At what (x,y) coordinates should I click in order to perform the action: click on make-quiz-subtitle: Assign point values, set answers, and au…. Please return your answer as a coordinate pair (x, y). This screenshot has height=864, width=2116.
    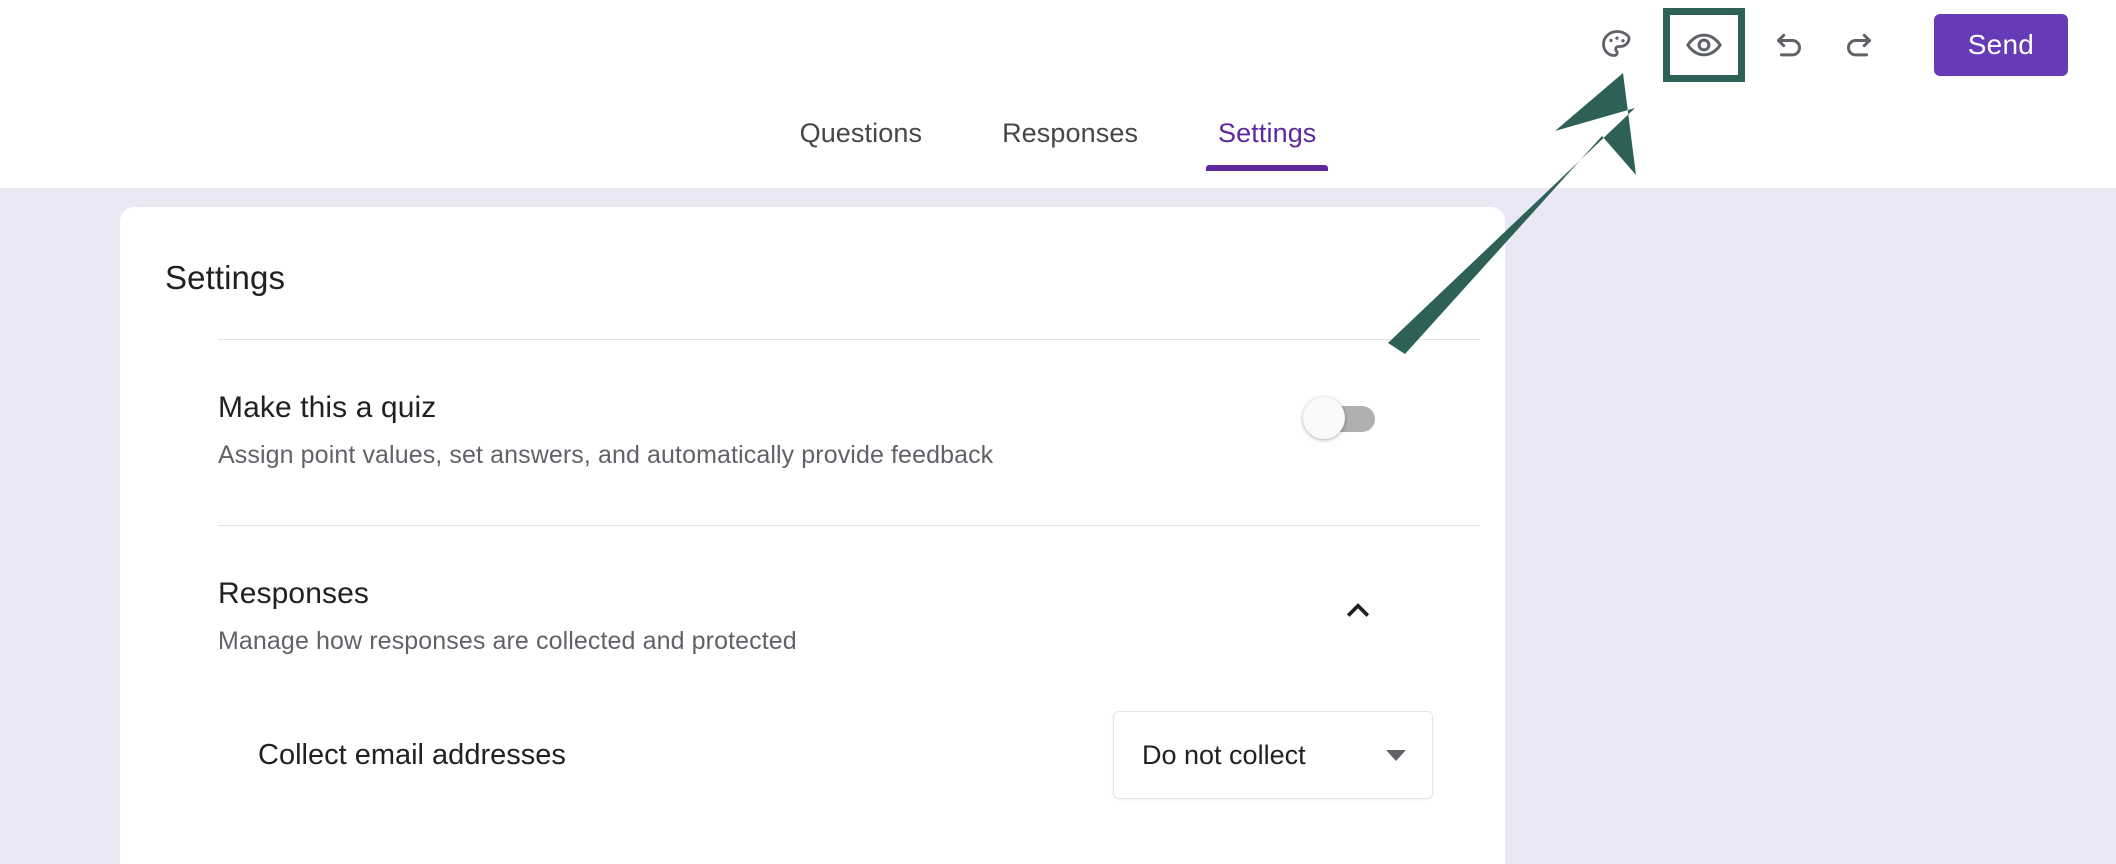
    Looking at the image, I should click on (606, 455).